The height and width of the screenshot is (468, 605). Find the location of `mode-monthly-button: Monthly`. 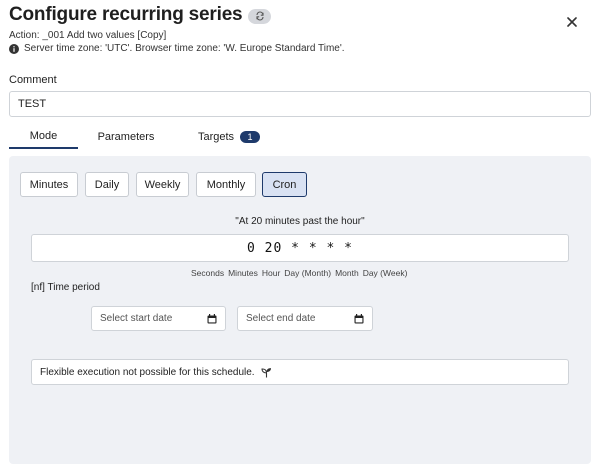

mode-monthly-button: Monthly is located at coordinates (226, 184).